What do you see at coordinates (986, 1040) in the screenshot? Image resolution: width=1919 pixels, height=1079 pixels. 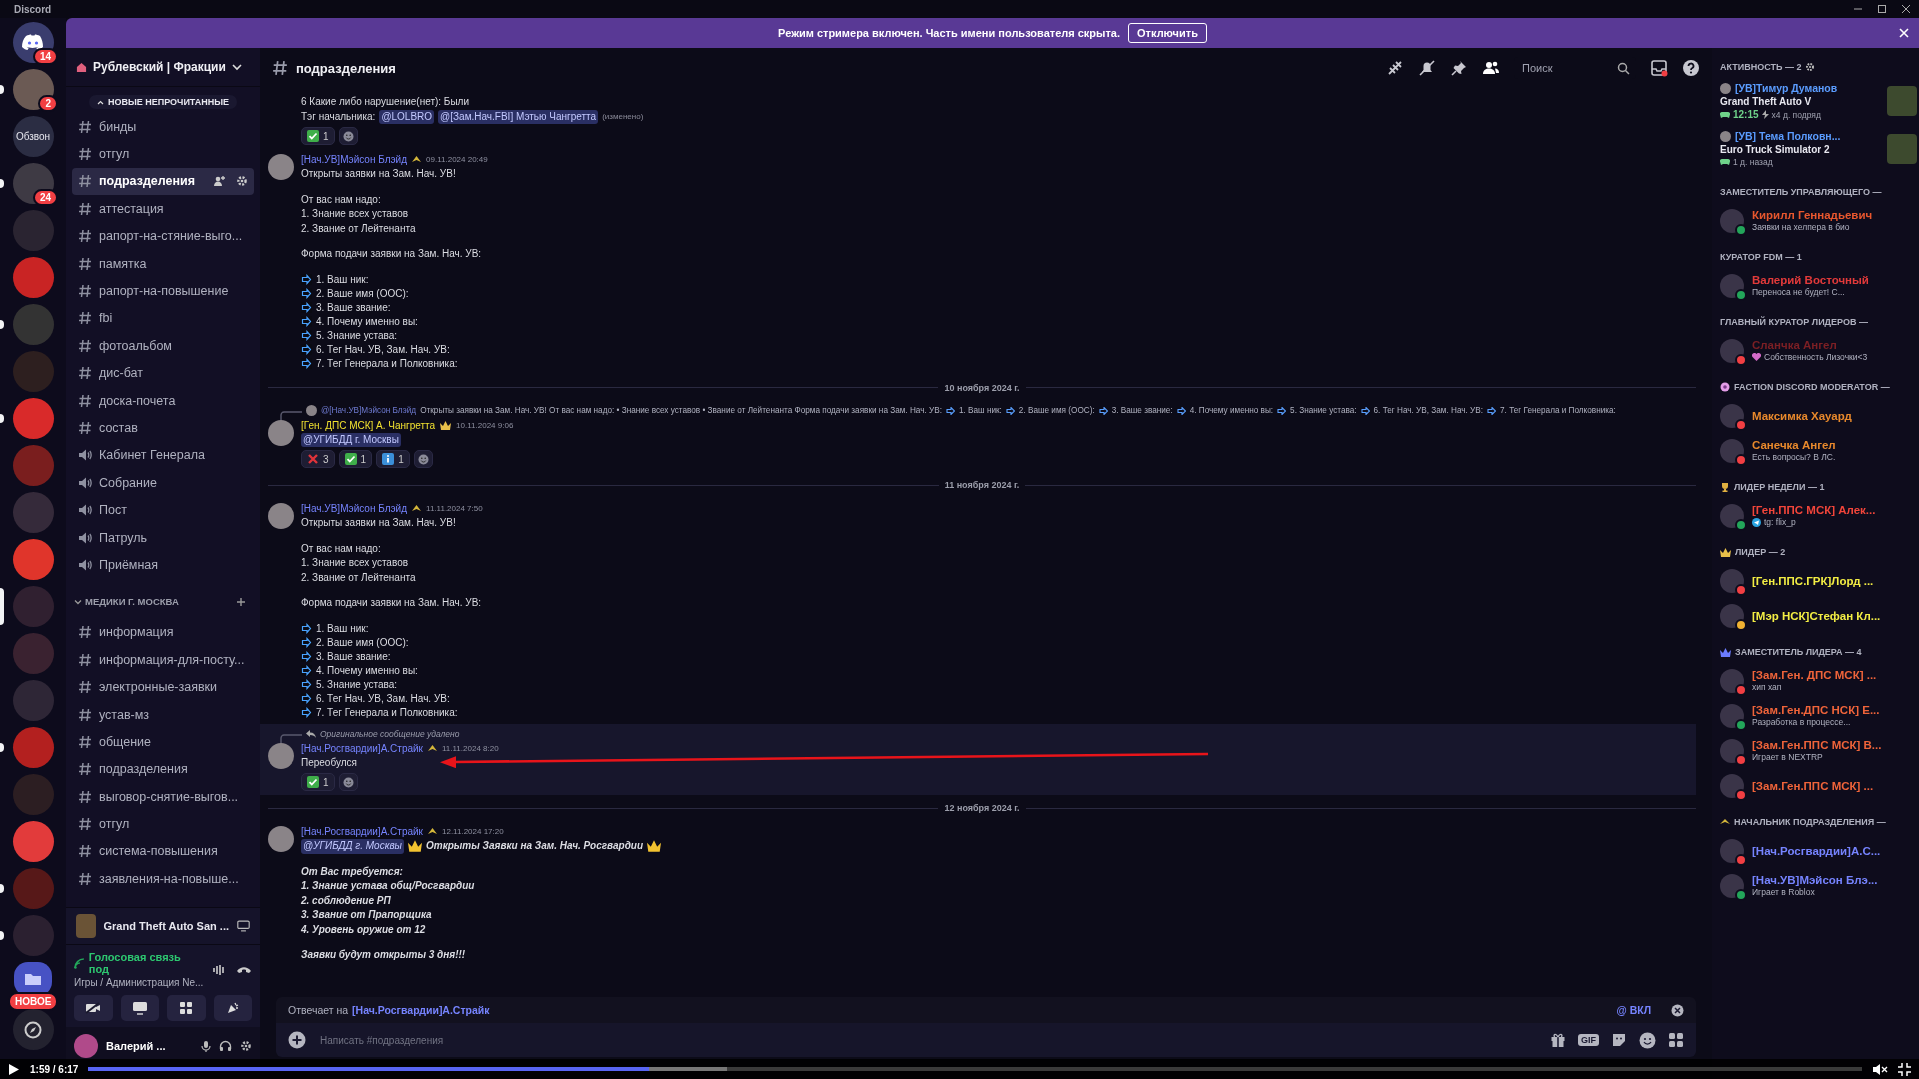 I see `message-input: Написать #подразделения GIF` at bounding box center [986, 1040].